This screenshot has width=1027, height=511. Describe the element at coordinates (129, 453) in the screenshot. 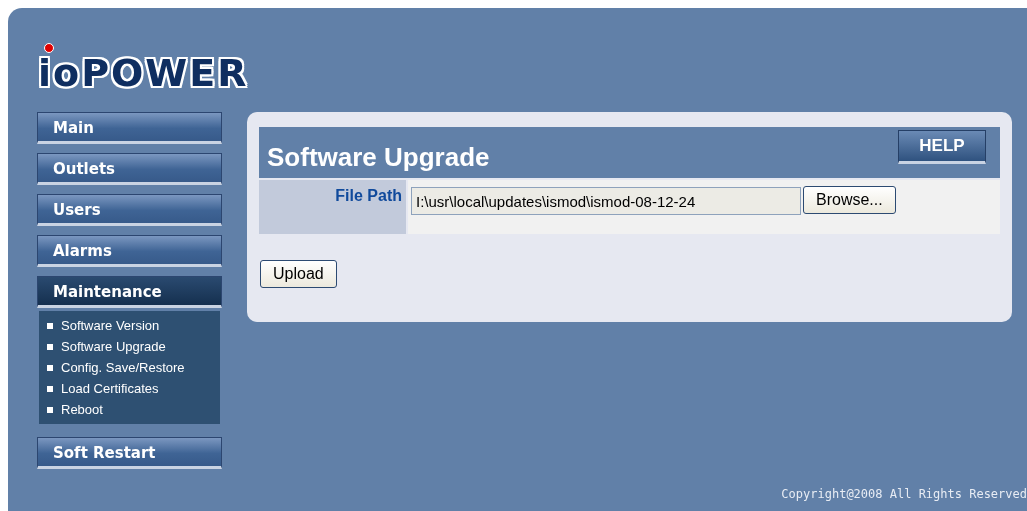

I see `nav-button: Soft Restart` at that location.